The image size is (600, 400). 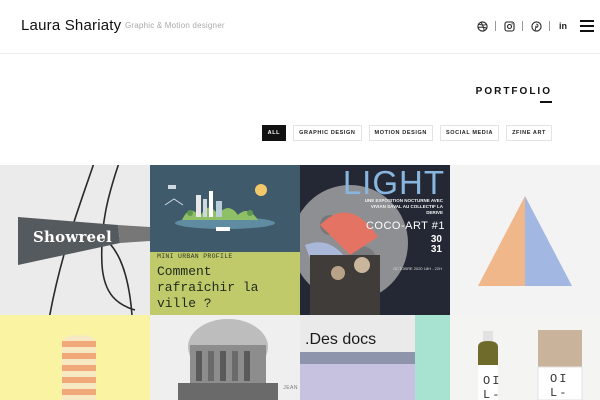 I want to click on portfolio-item-architecture: JEAN, so click(x=225, y=357).